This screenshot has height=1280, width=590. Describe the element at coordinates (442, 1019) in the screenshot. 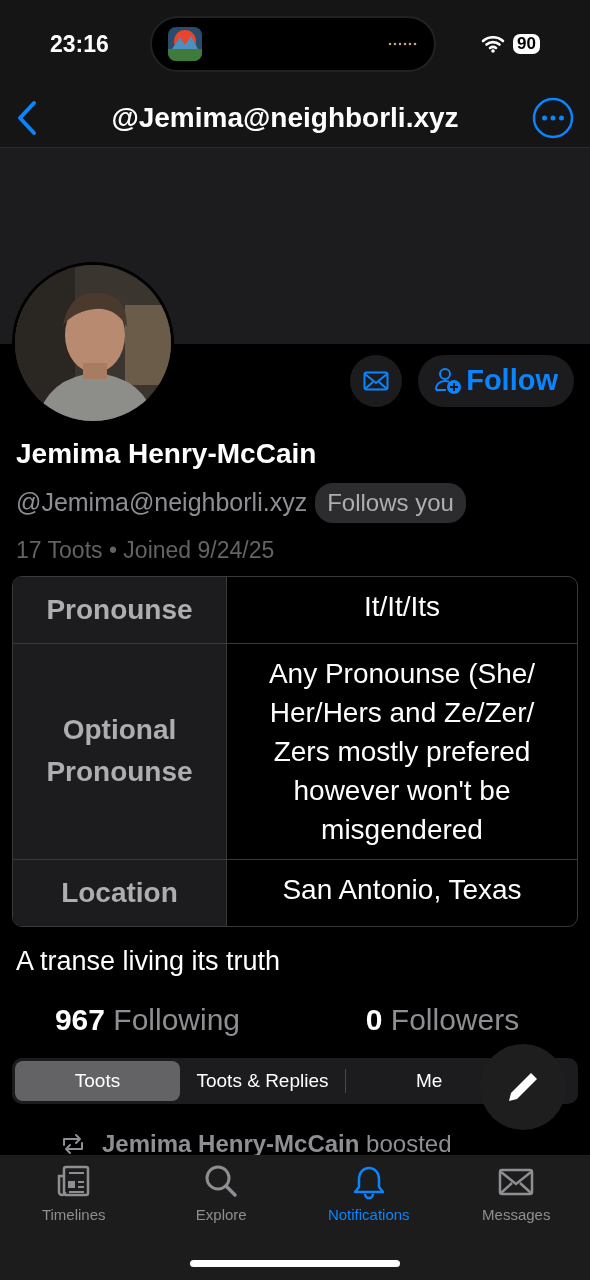

I see `followers-count: 0 Followers` at that location.